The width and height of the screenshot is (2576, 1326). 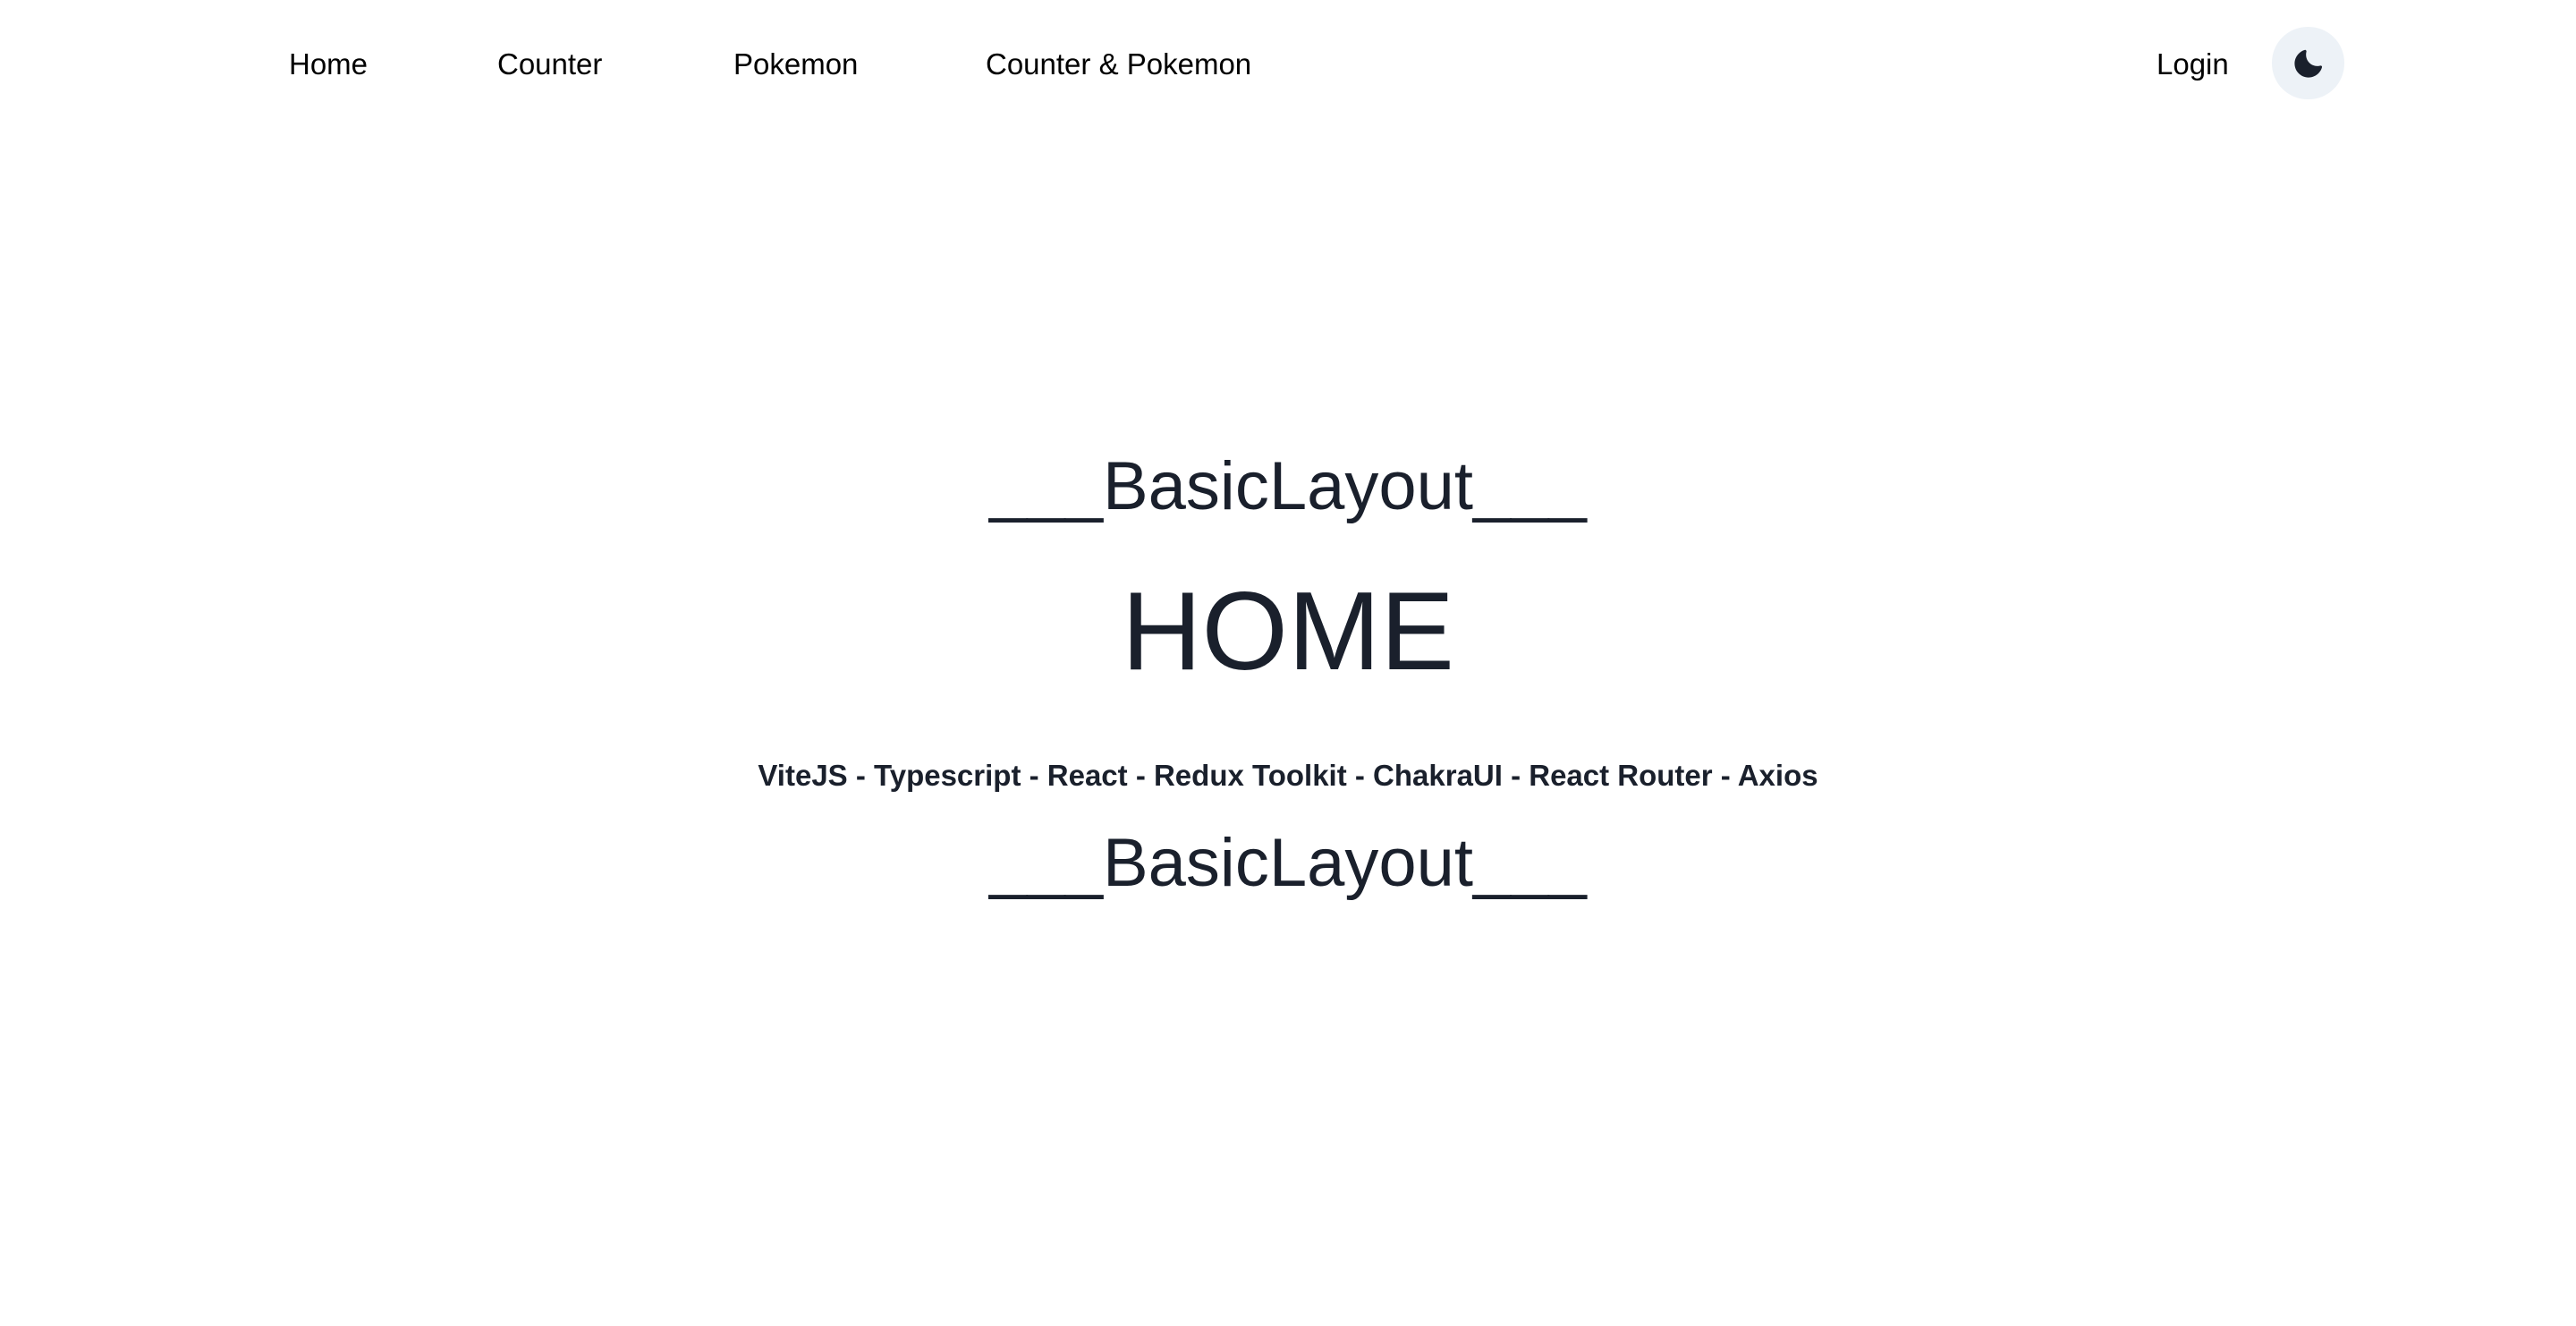 What do you see at coordinates (1118, 64) in the screenshot?
I see `nav-link-counter-pokemon: Counter & Pokemon` at bounding box center [1118, 64].